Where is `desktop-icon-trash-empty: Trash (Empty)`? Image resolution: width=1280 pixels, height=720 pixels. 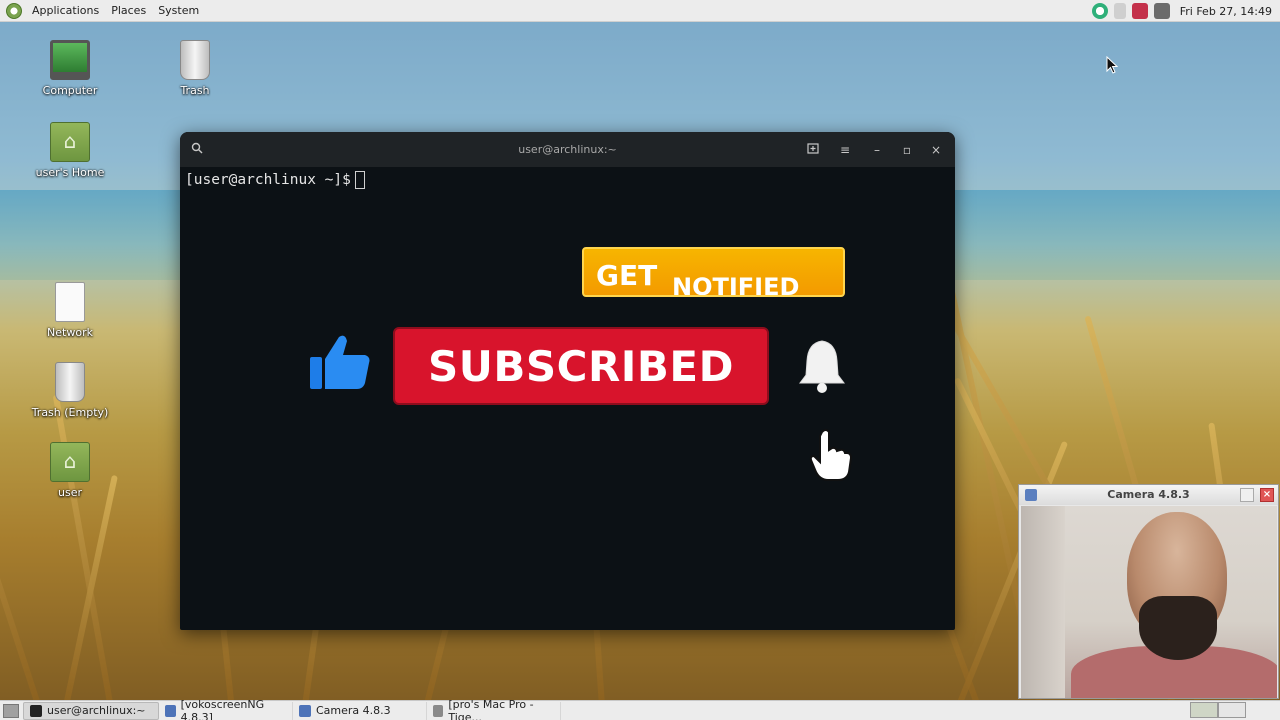
desktop-icon-trash-empty: Trash (Empty) is located at coordinates (70, 390).